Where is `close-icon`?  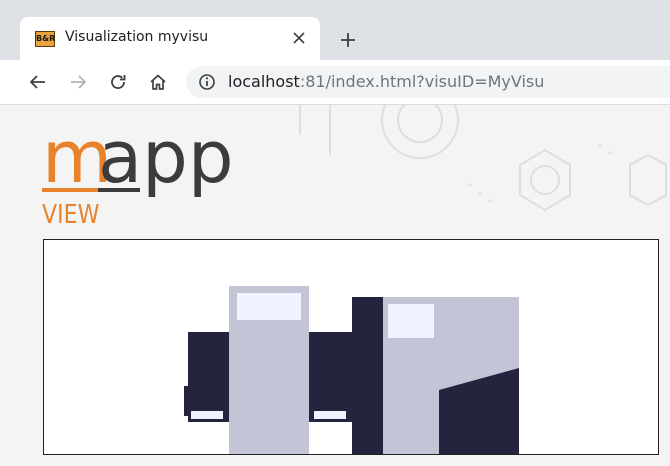 close-icon is located at coordinates (299, 38).